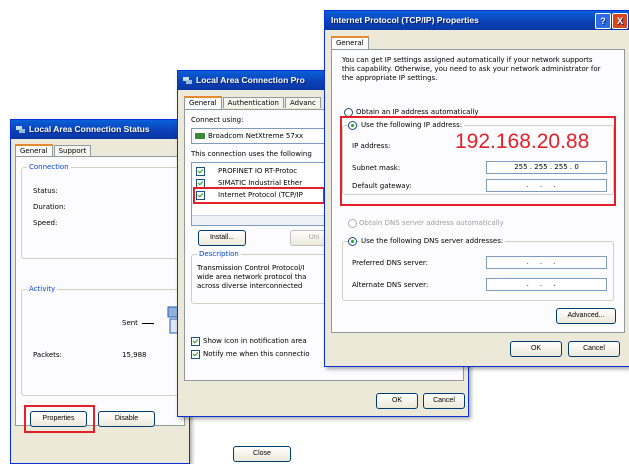 The width and height of the screenshot is (629, 464). What do you see at coordinates (100, 340) in the screenshot?
I see `activity-group: Activity` at bounding box center [100, 340].